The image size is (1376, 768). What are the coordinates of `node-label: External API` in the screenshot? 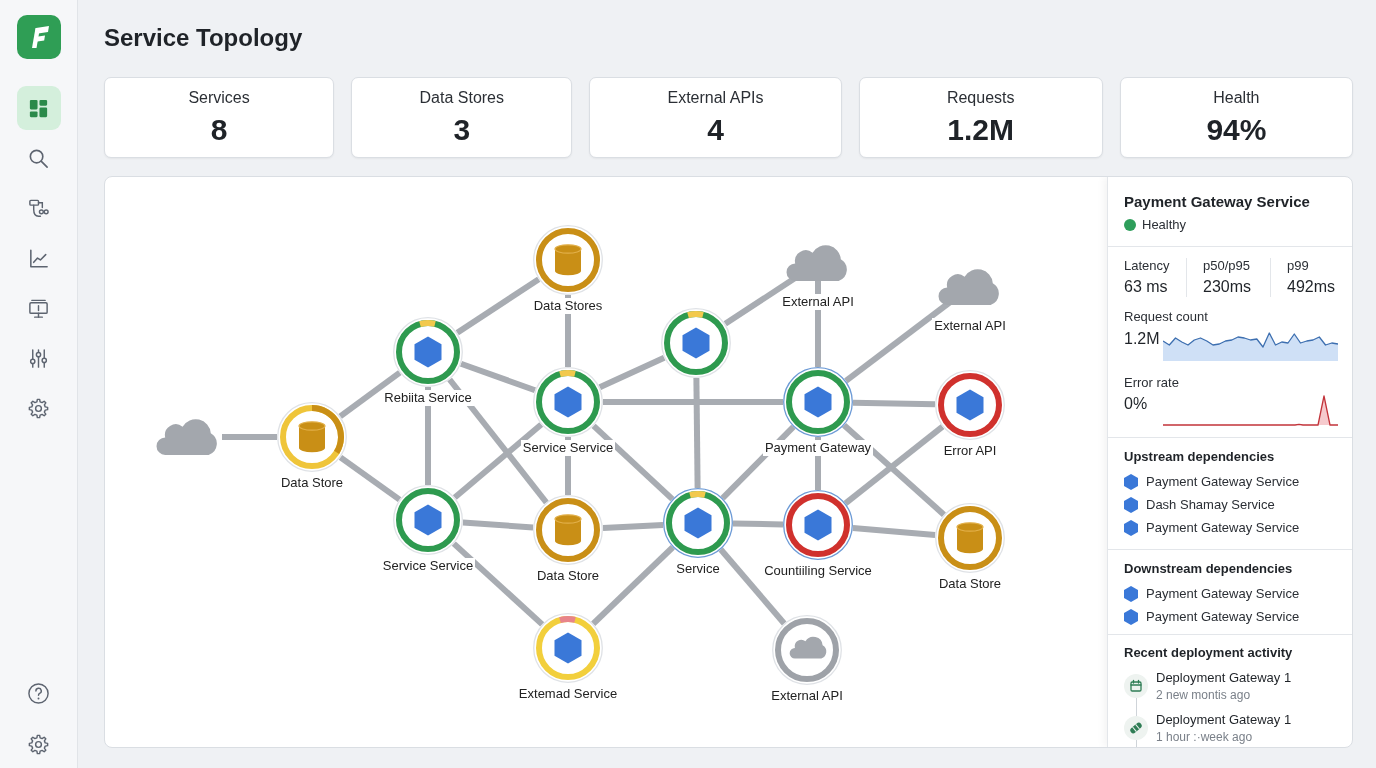 It's located at (818, 302).